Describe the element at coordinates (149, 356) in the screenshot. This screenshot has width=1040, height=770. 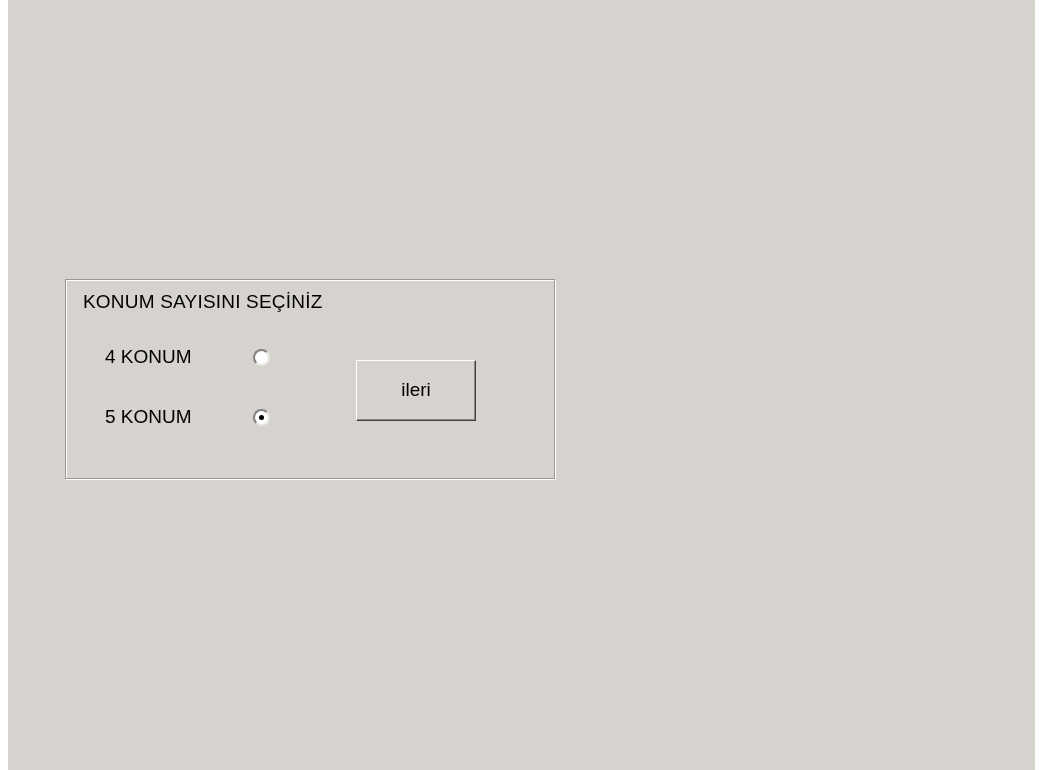
I see `option-label: 4 KONUM` at that location.